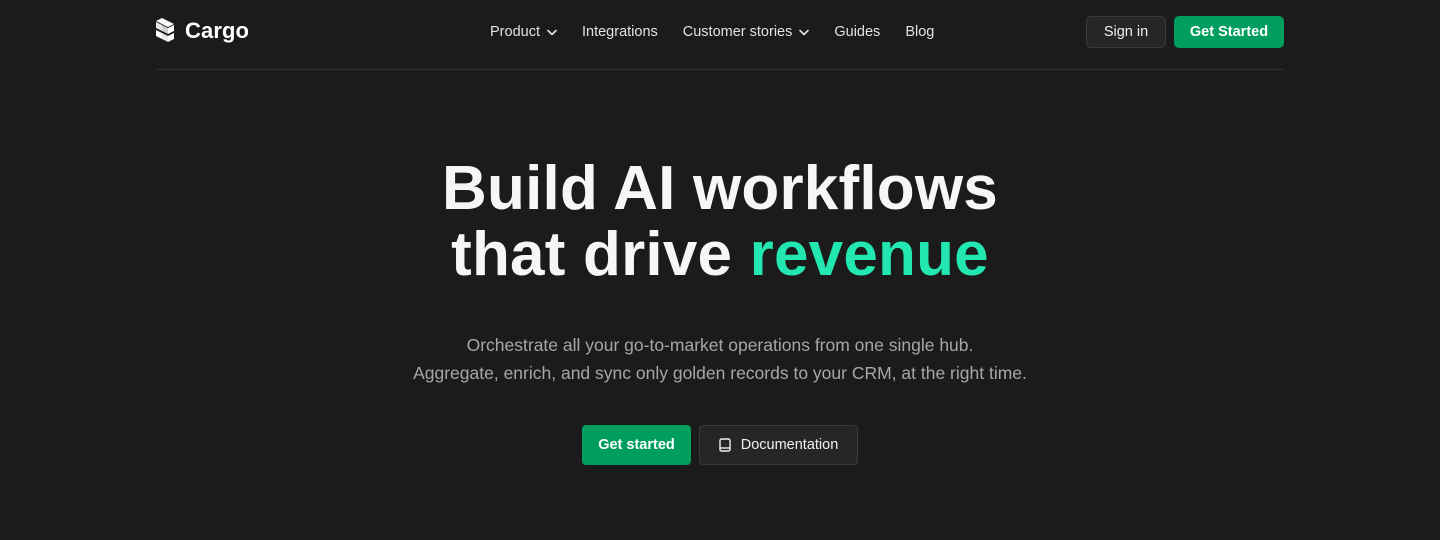  I want to click on hero-title-prefix: that drive, so click(600, 254).